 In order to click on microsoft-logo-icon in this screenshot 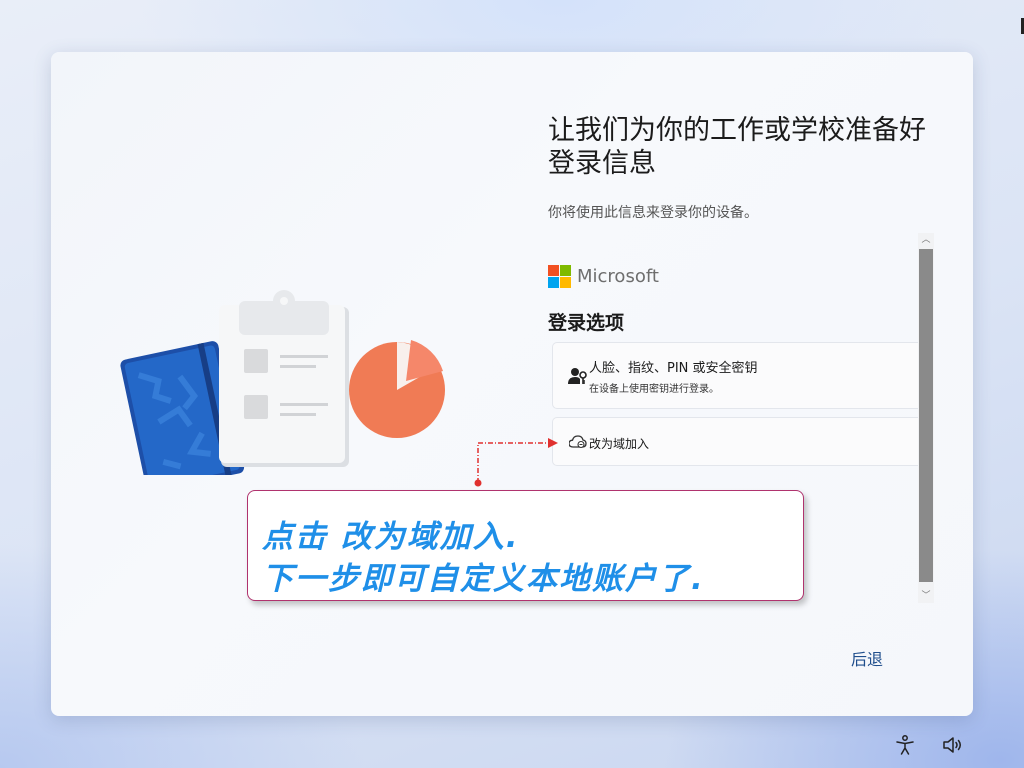, I will do `click(559, 276)`.